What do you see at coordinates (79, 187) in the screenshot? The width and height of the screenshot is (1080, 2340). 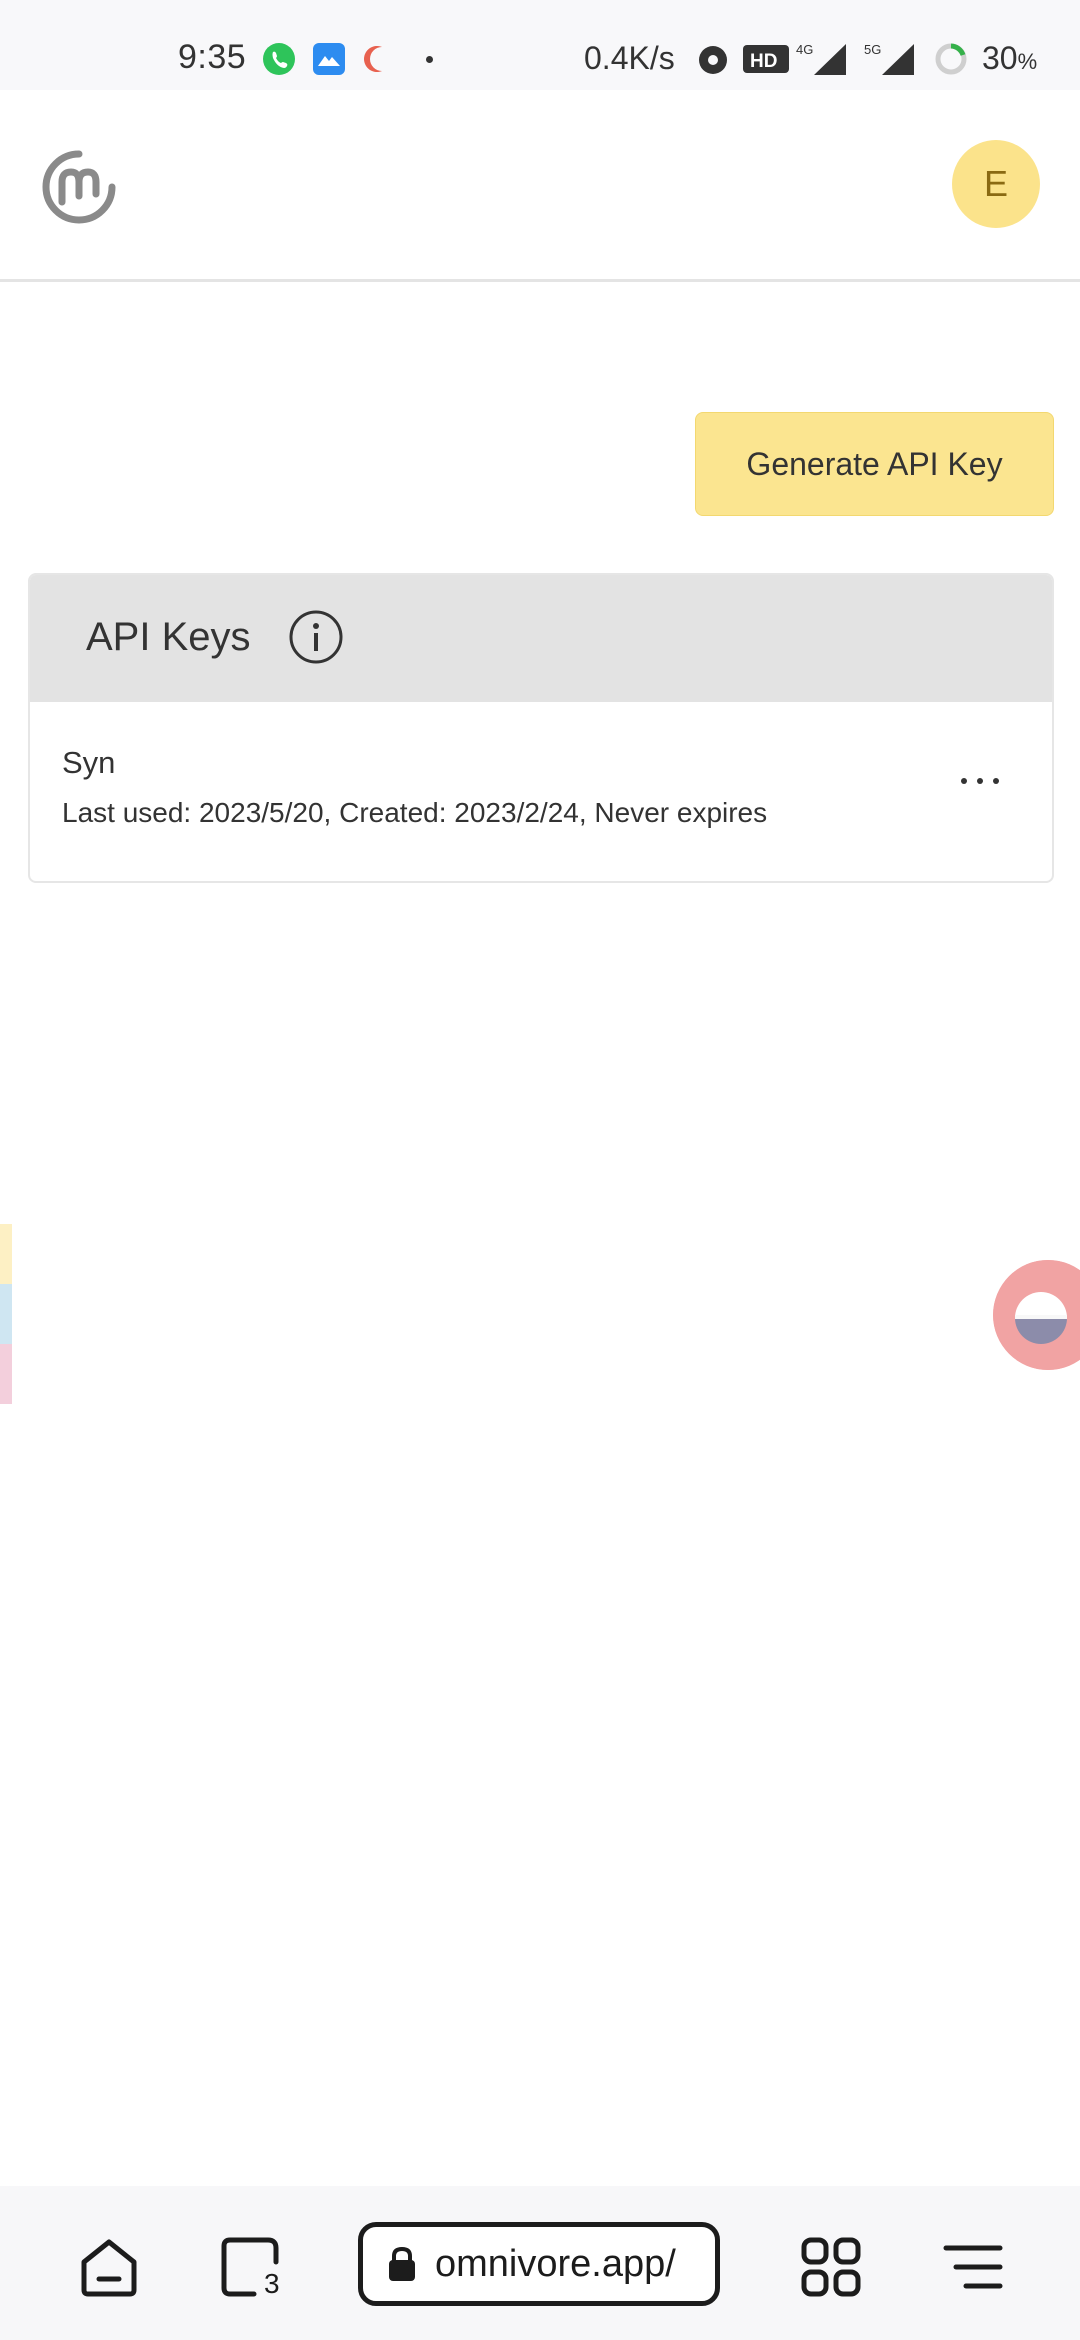 I see `omnivore-logo-icon` at bounding box center [79, 187].